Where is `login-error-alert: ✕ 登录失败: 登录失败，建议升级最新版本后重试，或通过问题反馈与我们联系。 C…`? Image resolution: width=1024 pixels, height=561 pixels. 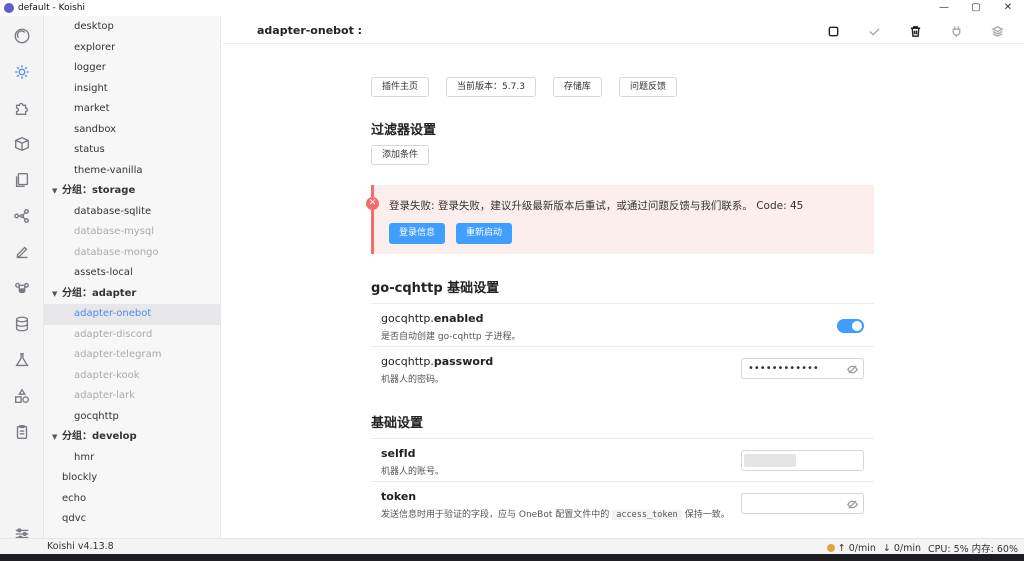 login-error-alert: ✕ 登录失败: 登录失败，建议升级最新版本后重试，或通过问题反馈与我们联系。 C… is located at coordinates (620, 219).